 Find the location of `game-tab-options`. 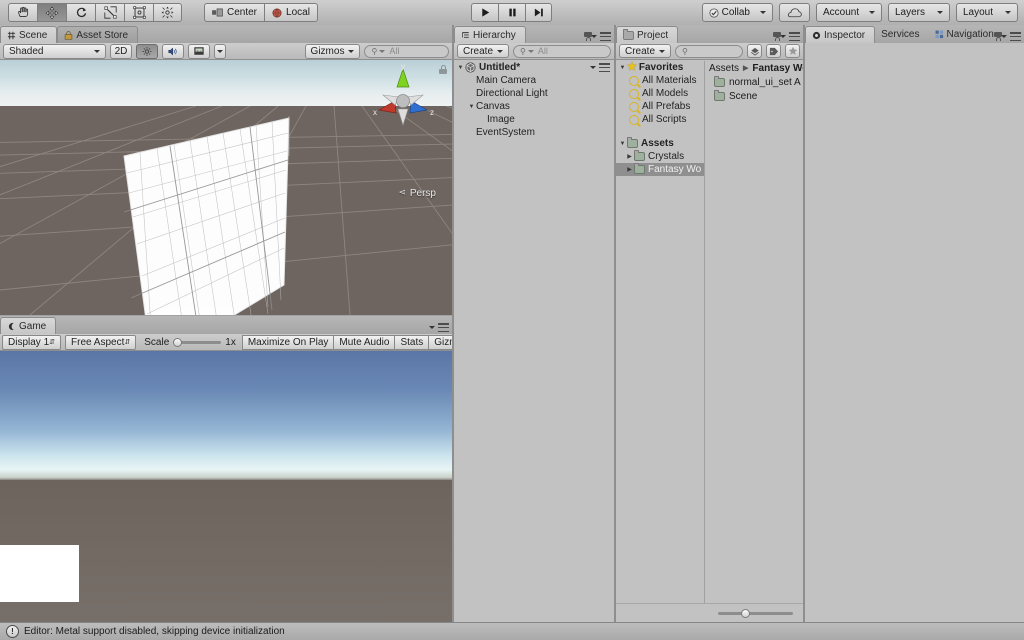

game-tab-options is located at coordinates (437, 327).